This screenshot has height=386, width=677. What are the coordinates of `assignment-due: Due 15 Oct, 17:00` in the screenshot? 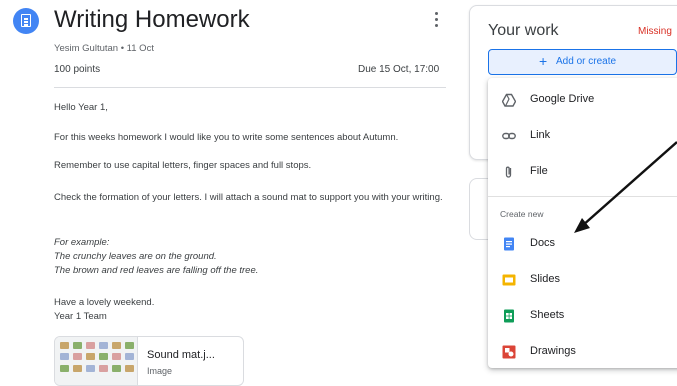 It's located at (399, 69).